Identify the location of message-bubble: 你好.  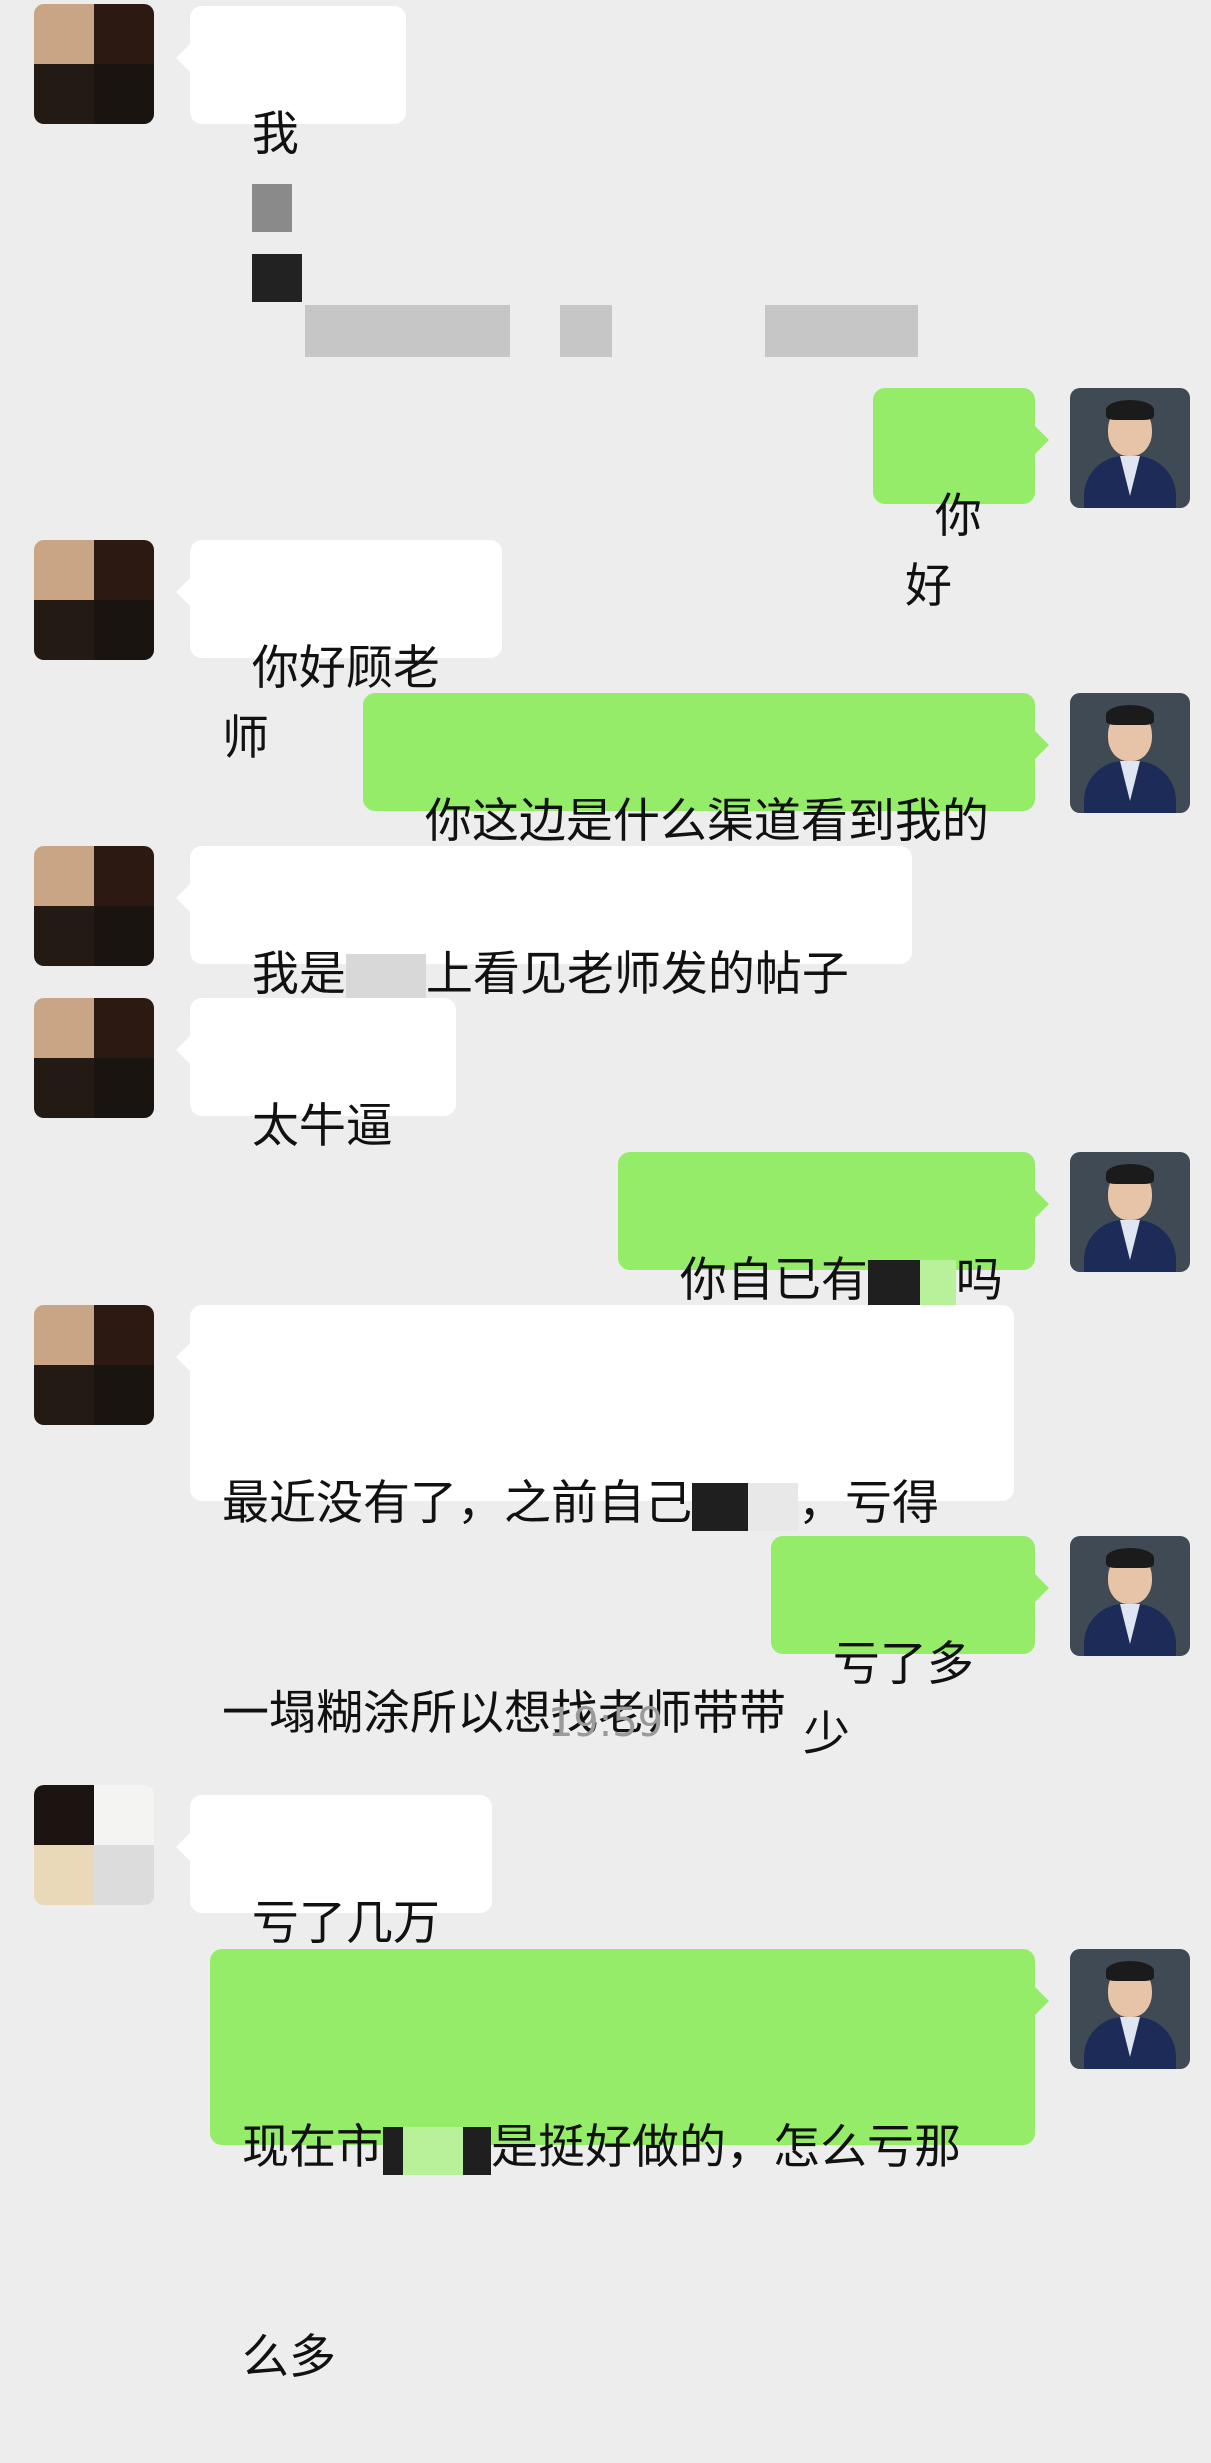
(961, 501).